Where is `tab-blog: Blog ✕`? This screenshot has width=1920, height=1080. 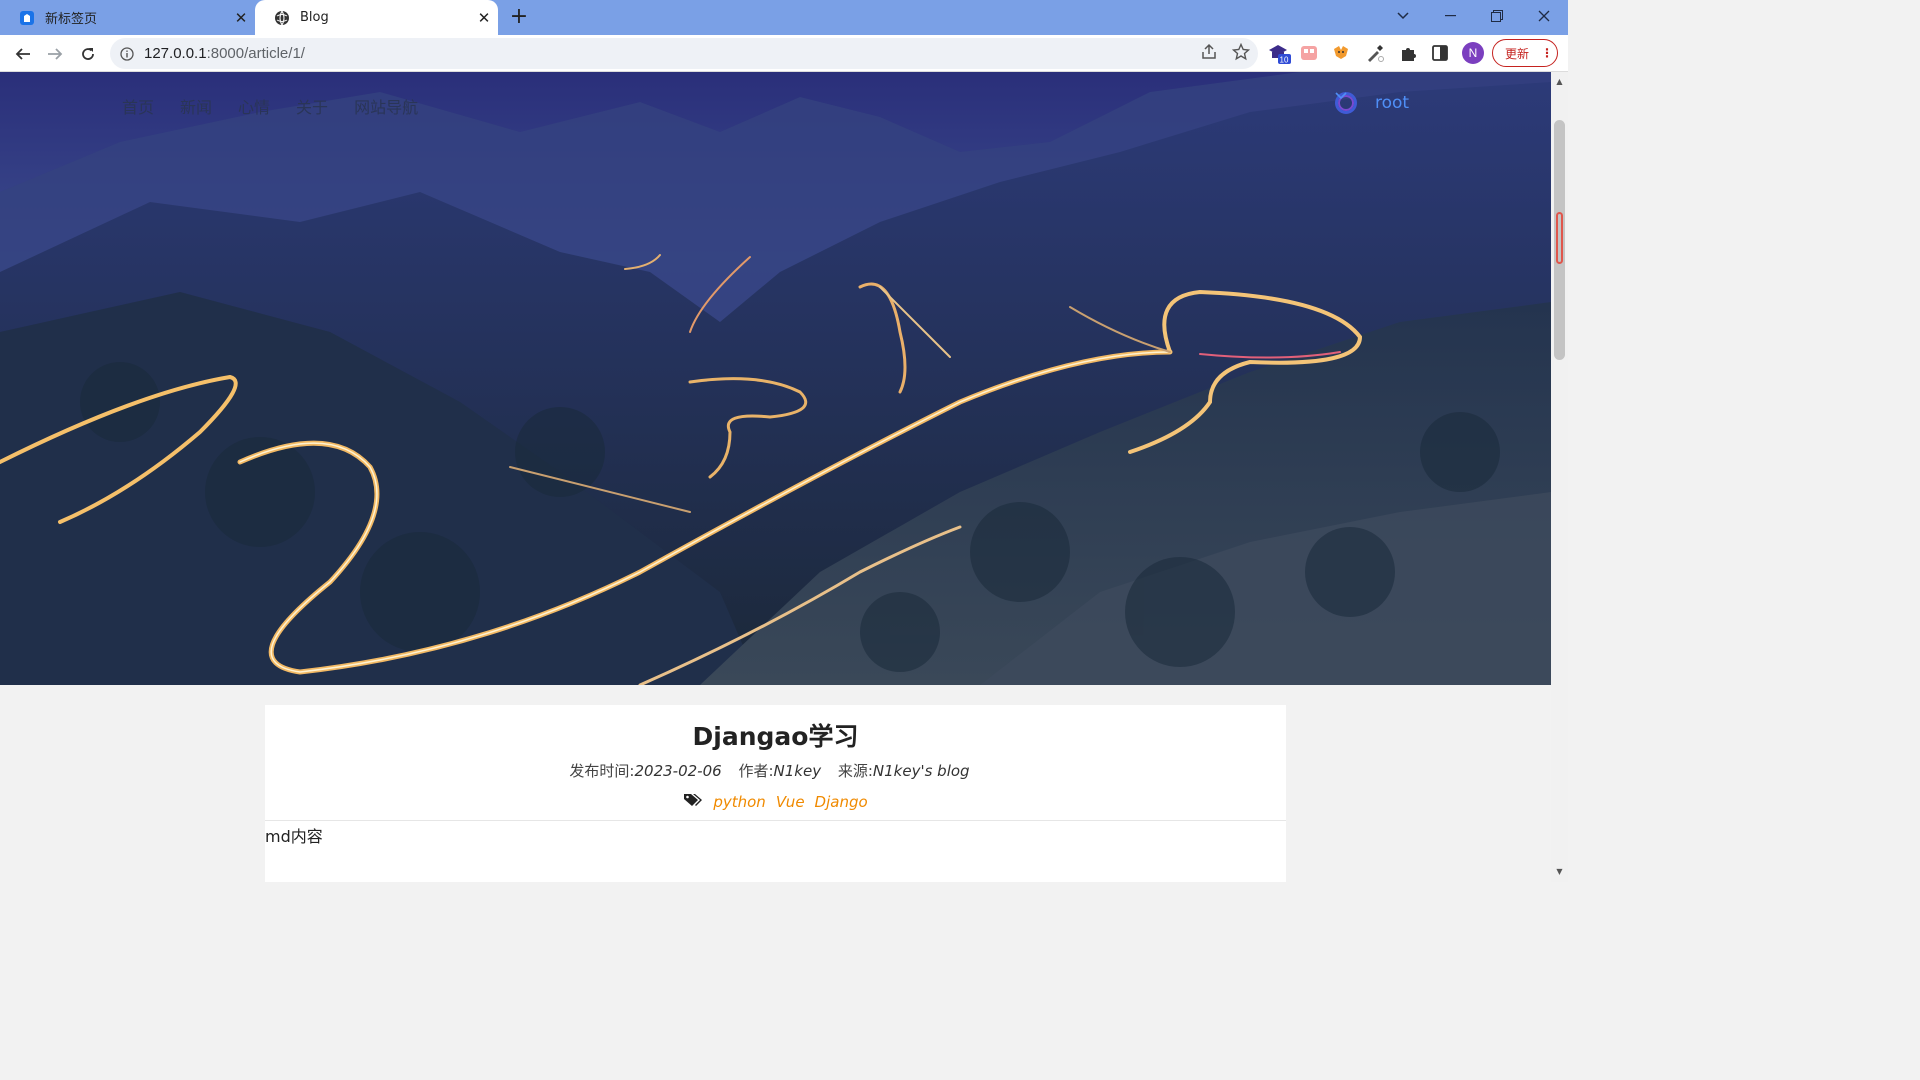 tab-blog: Blog ✕ is located at coordinates (376, 17).